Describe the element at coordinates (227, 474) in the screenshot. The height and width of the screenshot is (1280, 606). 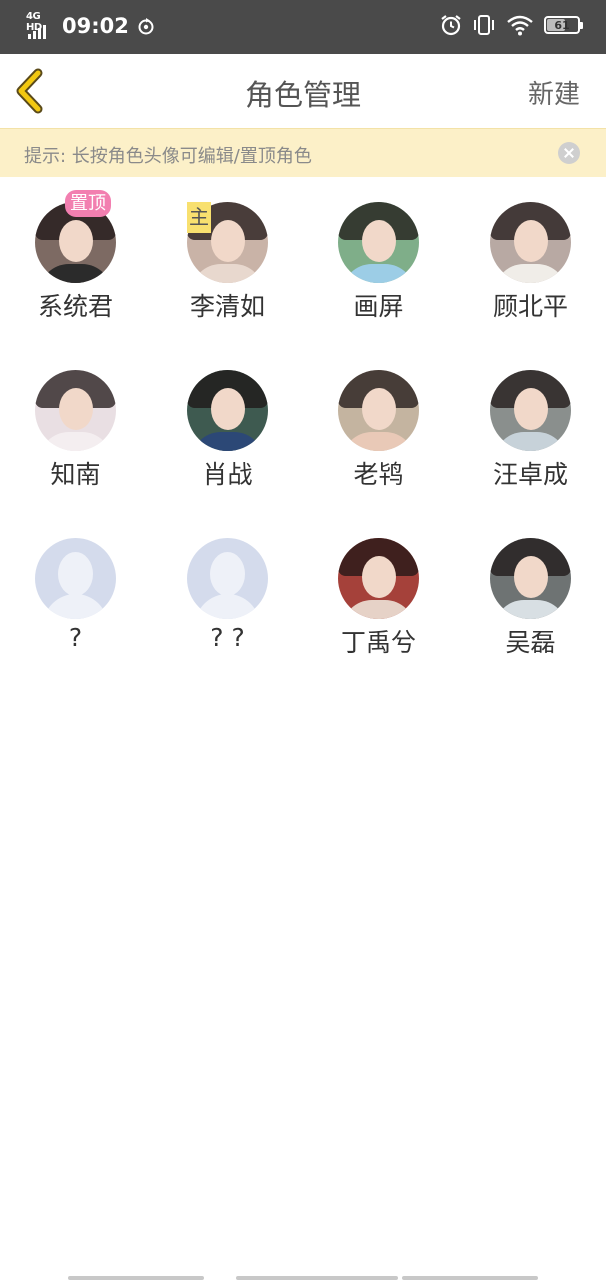
I see `role-name: 肖战` at that location.